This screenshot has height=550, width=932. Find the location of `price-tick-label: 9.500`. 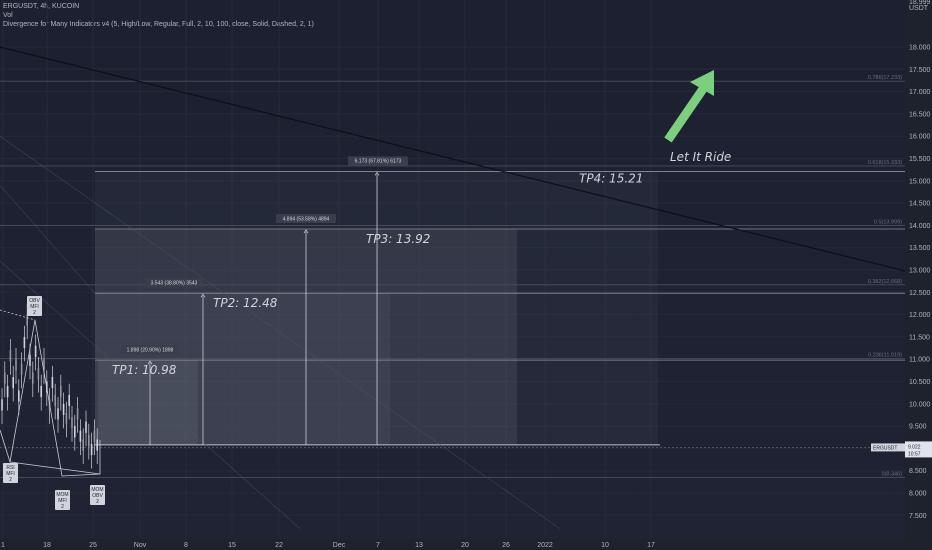

price-tick-label: 9.500 is located at coordinates (918, 427).